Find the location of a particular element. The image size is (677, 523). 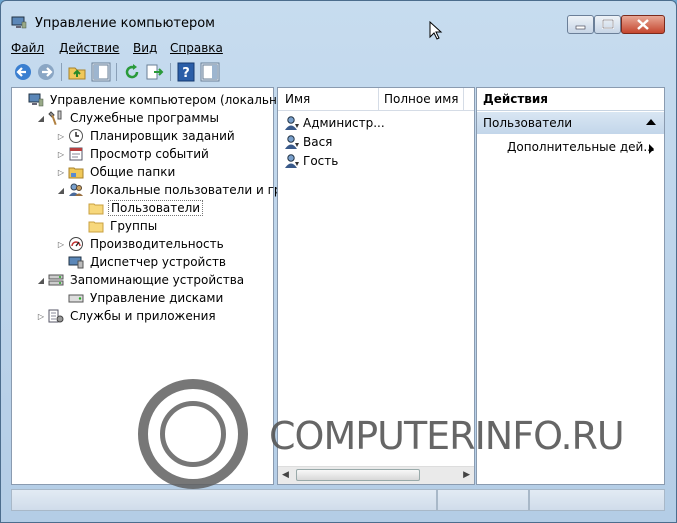

users-groups-icon is located at coordinates (76, 190).